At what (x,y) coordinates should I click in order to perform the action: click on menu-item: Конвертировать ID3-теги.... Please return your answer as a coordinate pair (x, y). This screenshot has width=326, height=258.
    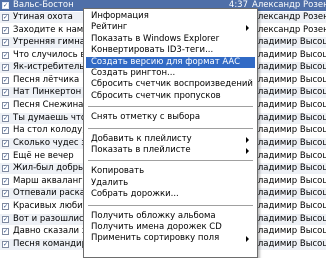
    Looking at the image, I should click on (170, 50).